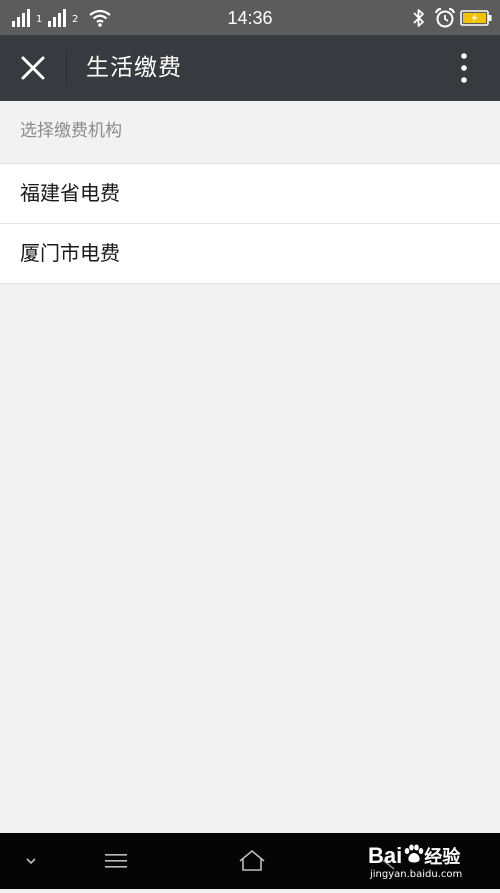 The height and width of the screenshot is (893, 500). What do you see at coordinates (66, 68) in the screenshot?
I see `title-divider` at bounding box center [66, 68].